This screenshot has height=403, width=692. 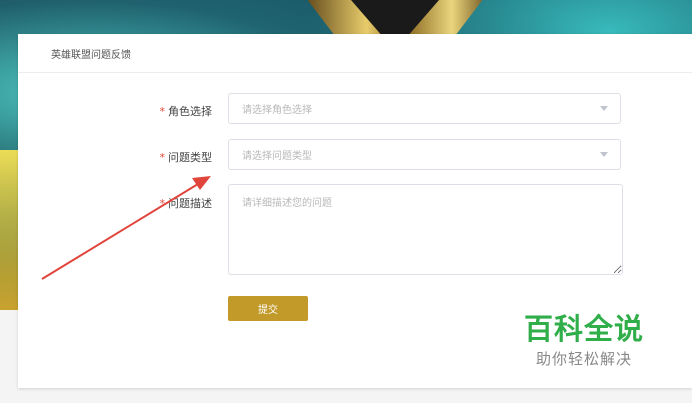 What do you see at coordinates (91, 55) in the screenshot?
I see `form-title: 英雄联盟问题反馈` at bounding box center [91, 55].